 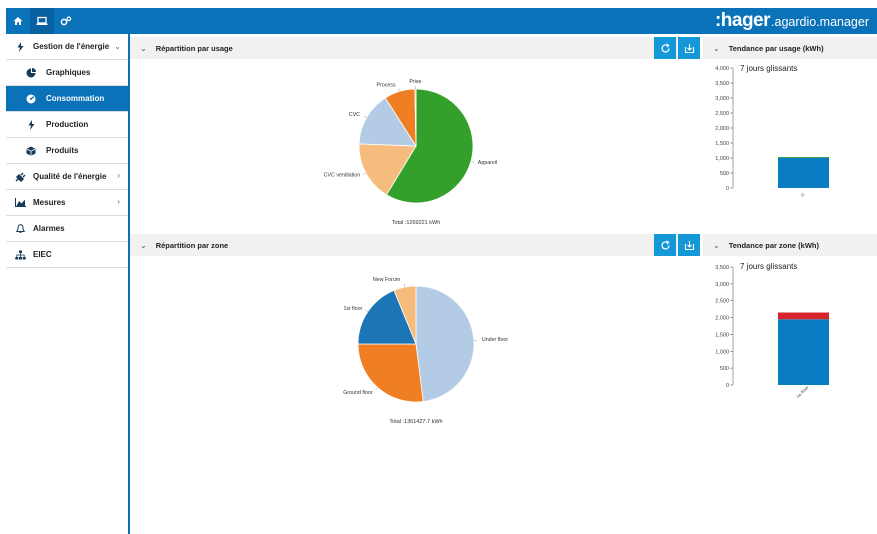 I want to click on pie-slice-label: CVC, so click(x=354, y=115).